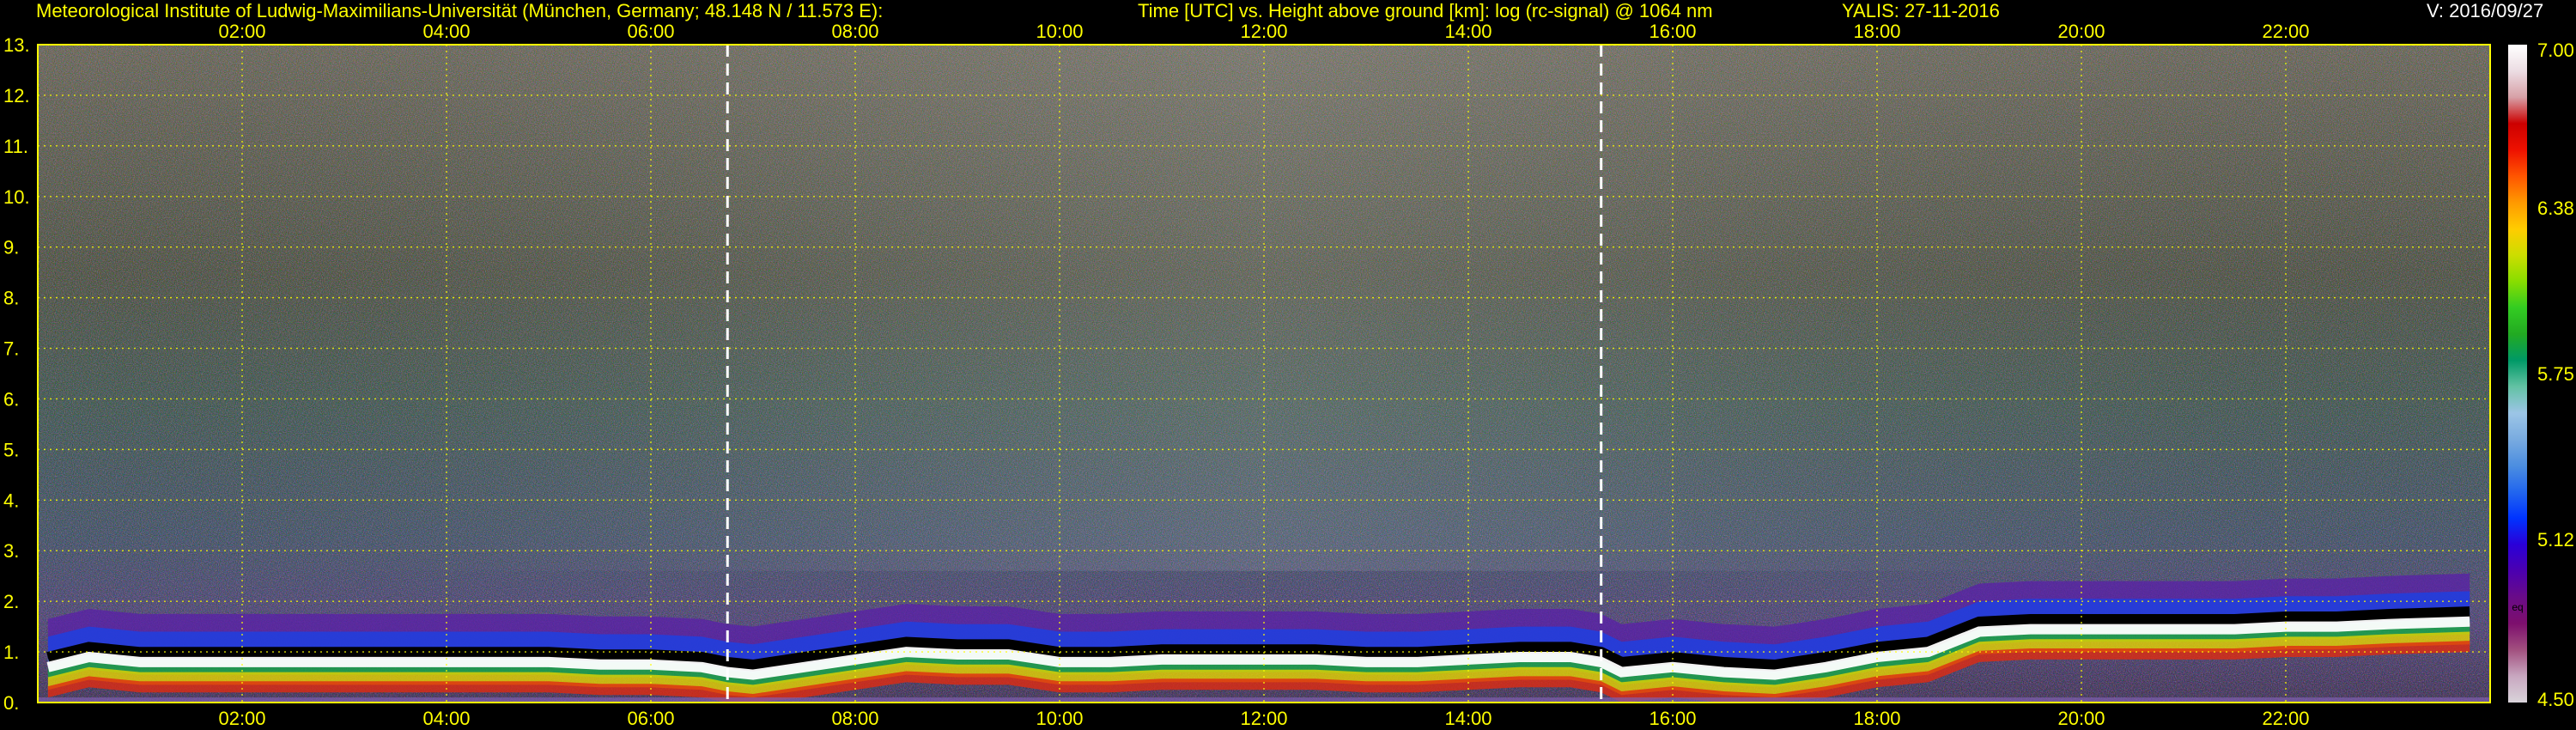 This screenshot has height=730, width=2576. What do you see at coordinates (11, 652) in the screenshot?
I see `y-tick-label: 1.` at bounding box center [11, 652].